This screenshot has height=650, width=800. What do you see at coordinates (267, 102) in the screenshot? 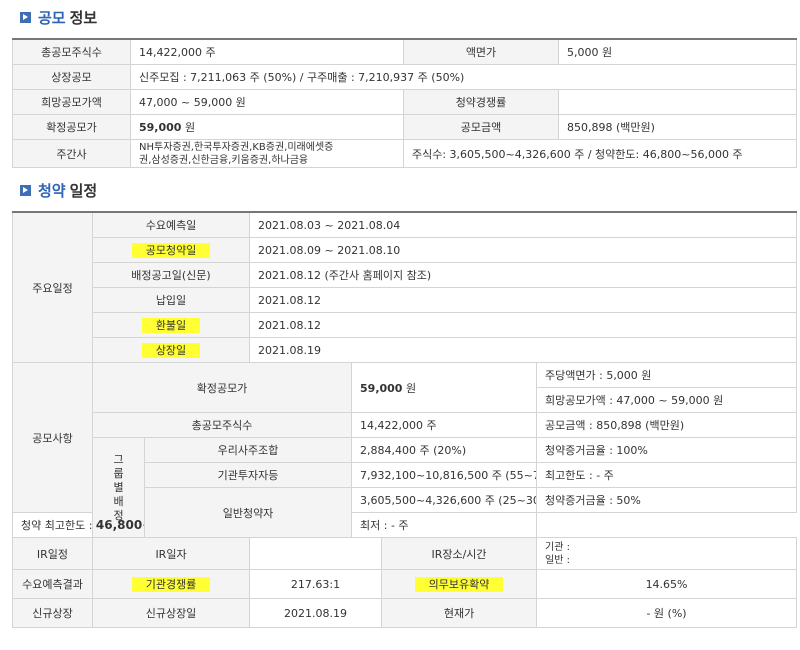
I see `hope-price-value: 47,000 ~ 59,000 원` at bounding box center [267, 102].